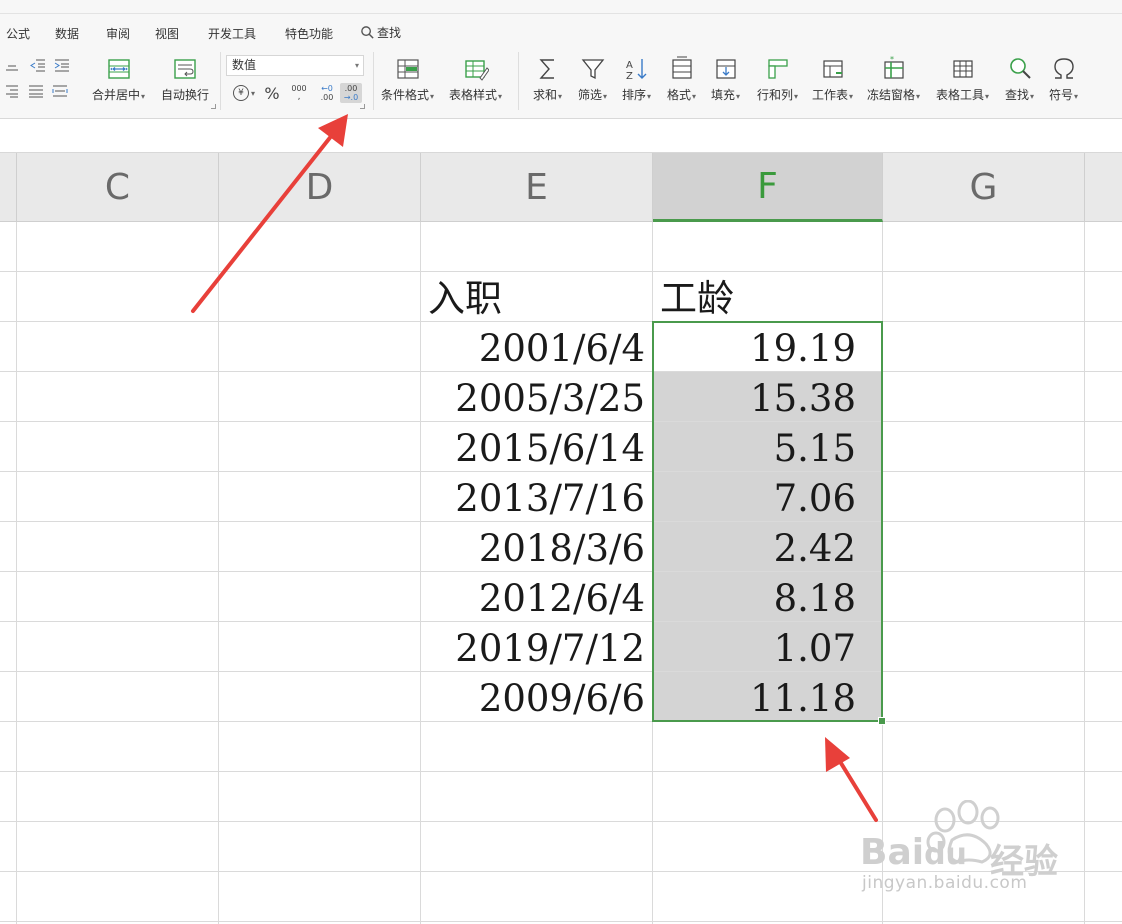 This screenshot has width=1122, height=924. Describe the element at coordinates (1061, 95) in the screenshot. I see `symbol-label: 符号` at that location.